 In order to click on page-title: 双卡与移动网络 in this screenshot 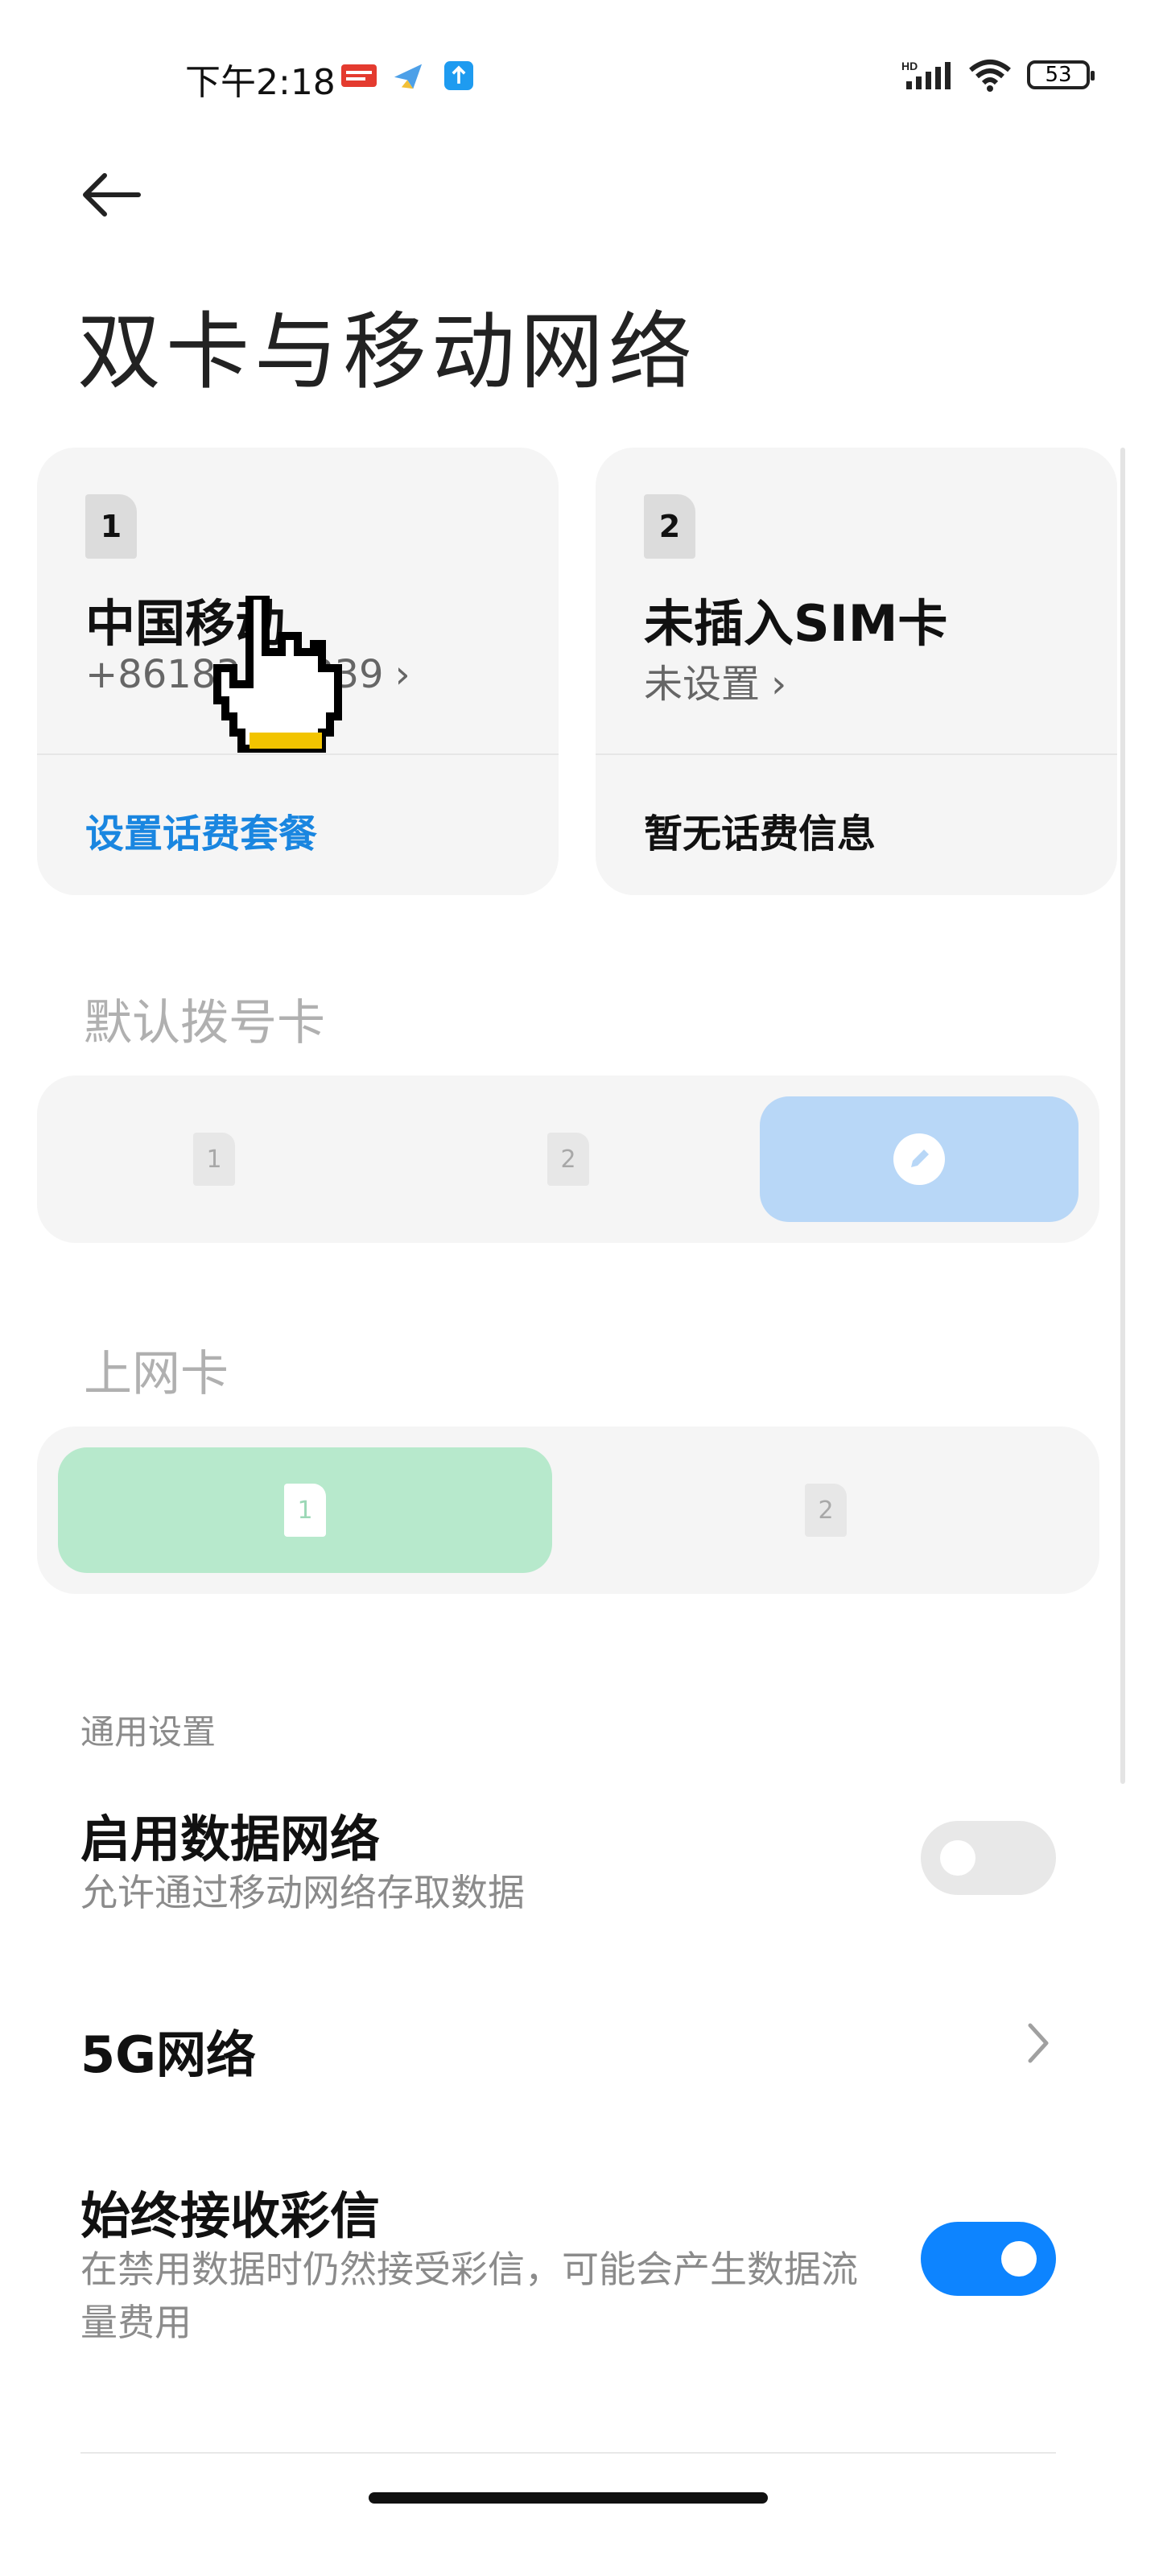, I will do `click(387, 352)`.